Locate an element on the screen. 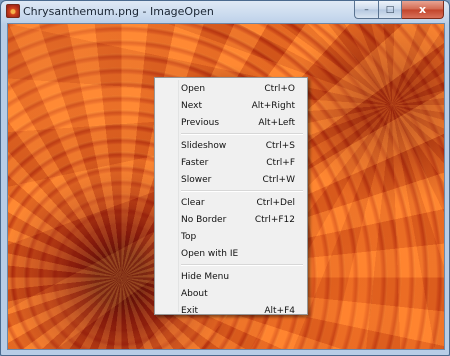 This screenshot has width=450, height=356. menu-item-clear: Clear Ctrl+Del is located at coordinates (231, 202).